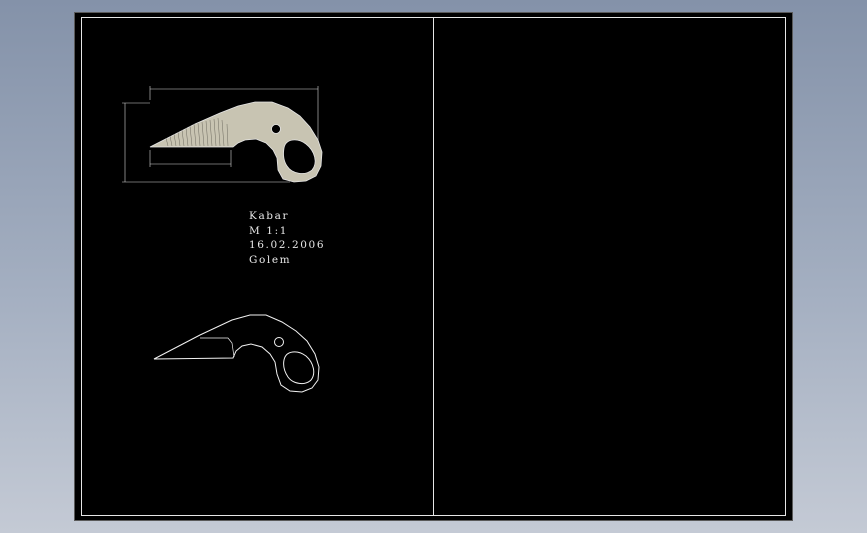  Describe the element at coordinates (217, 347) in the screenshot. I see `blade-grind-line` at that location.